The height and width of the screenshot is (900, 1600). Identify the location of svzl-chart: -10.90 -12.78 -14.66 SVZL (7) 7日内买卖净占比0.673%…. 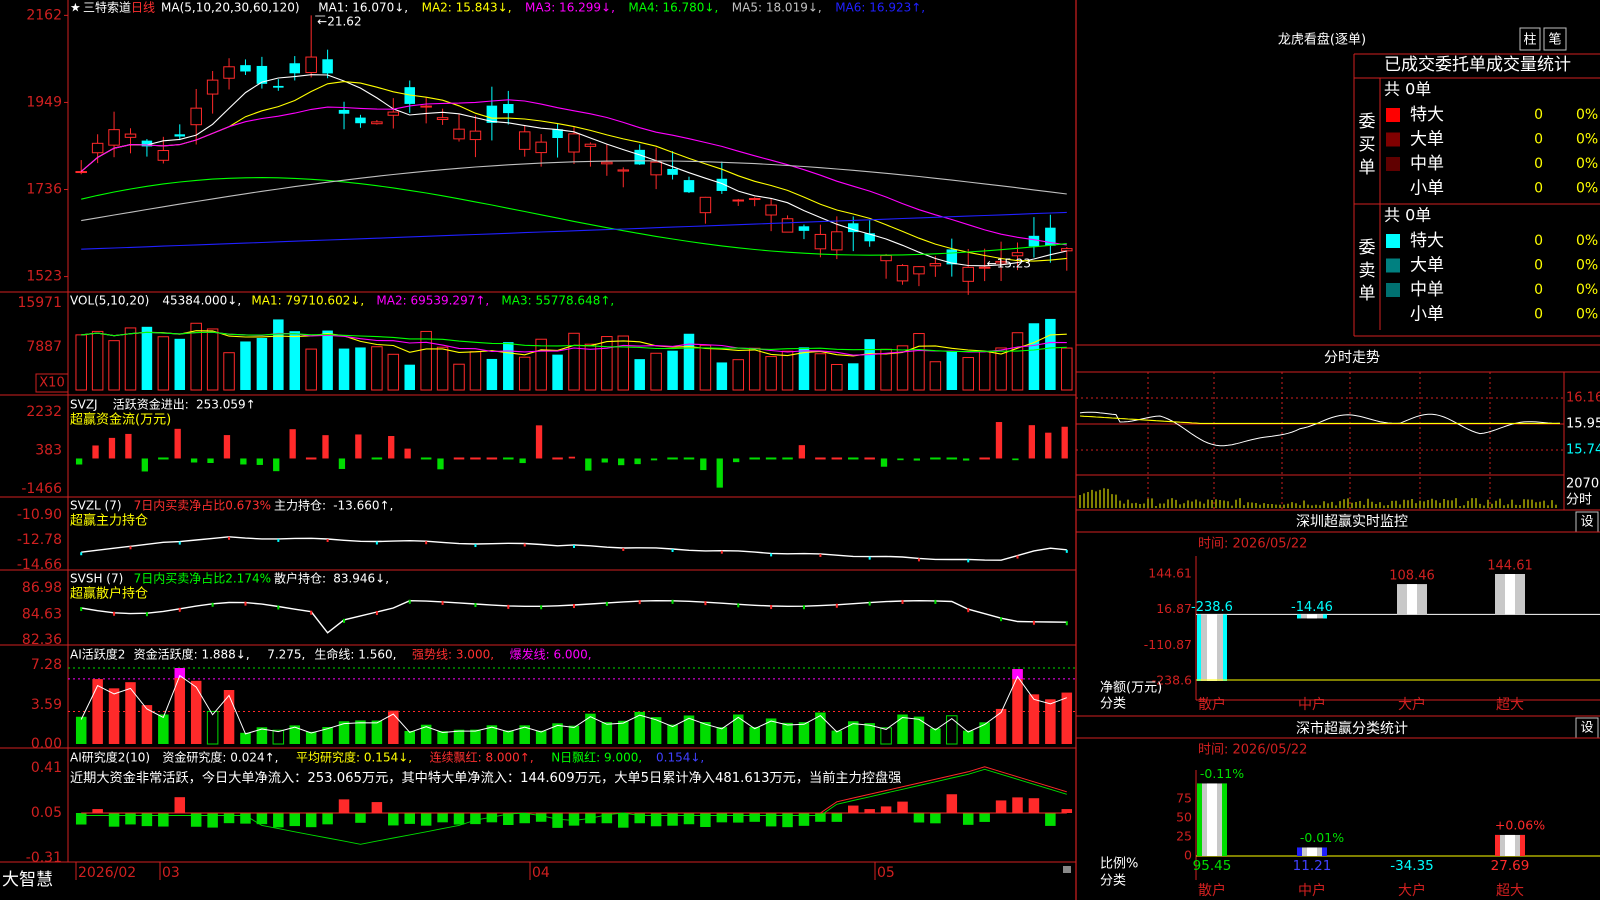
(542, 536).